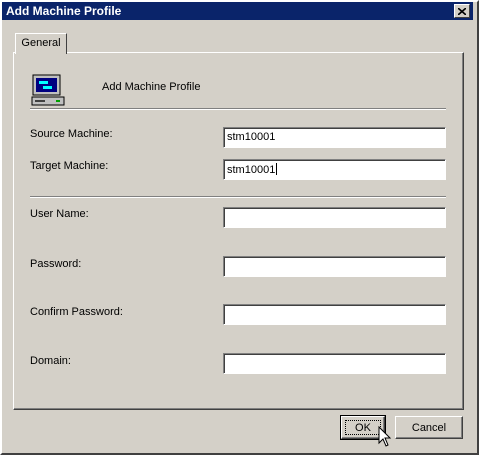 This screenshot has height=455, width=479. What do you see at coordinates (48, 90) in the screenshot?
I see `computer-monitor-icon` at bounding box center [48, 90].